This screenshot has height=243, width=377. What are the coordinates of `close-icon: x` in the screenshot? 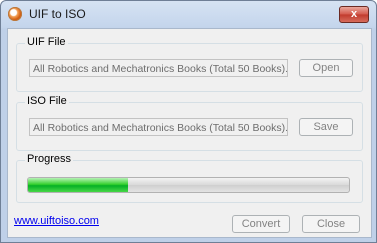 It's located at (354, 14).